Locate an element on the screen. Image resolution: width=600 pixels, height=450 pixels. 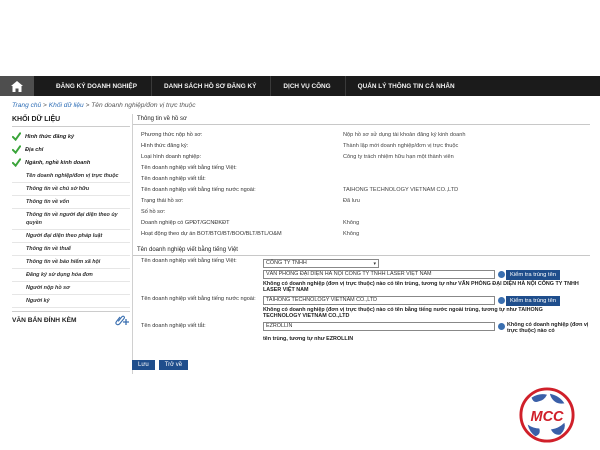
sidebar-item-label: Ngành, nghề kinh doanh is located at coordinates (58, 162).